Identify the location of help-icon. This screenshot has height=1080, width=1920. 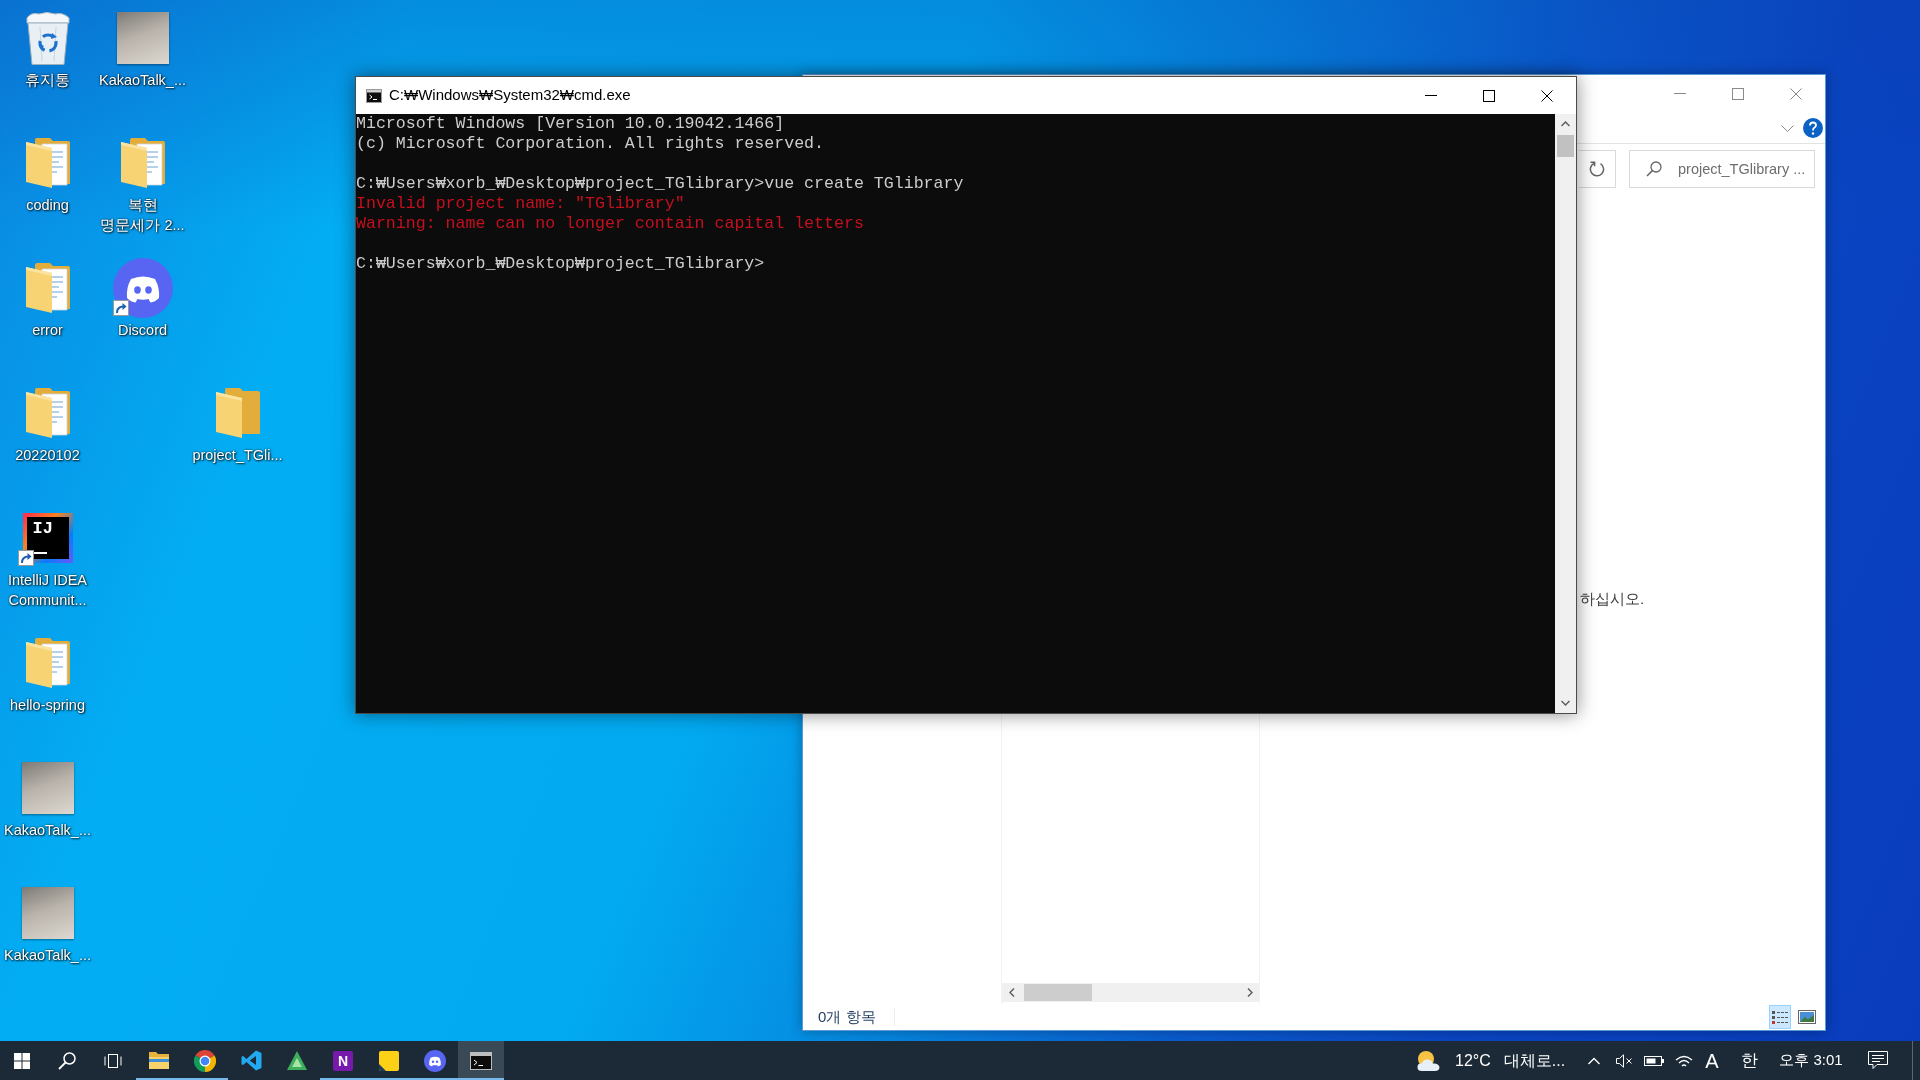
(1813, 128).